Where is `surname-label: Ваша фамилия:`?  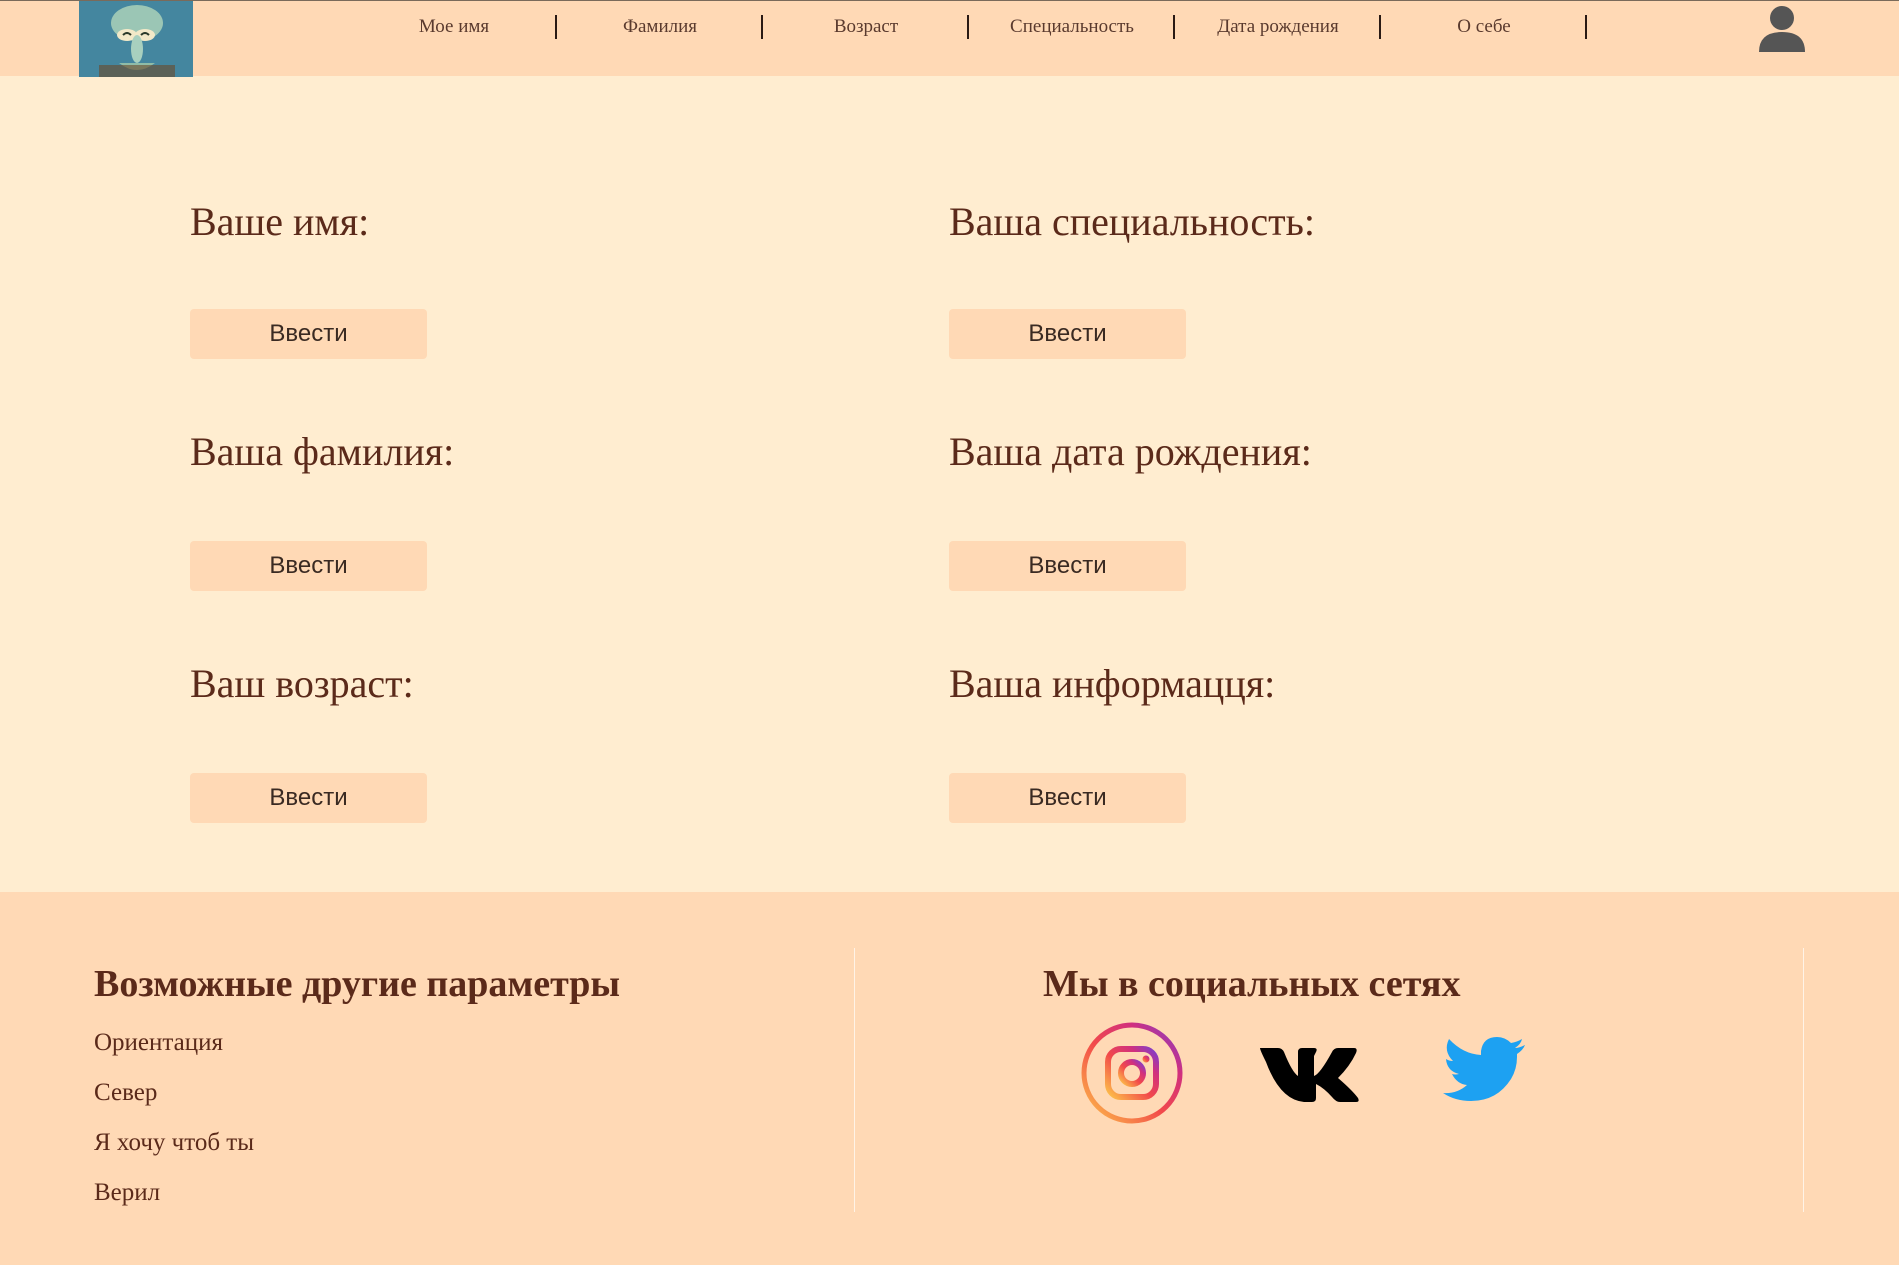 surname-label: Ваша фамилия: is located at coordinates (322, 451).